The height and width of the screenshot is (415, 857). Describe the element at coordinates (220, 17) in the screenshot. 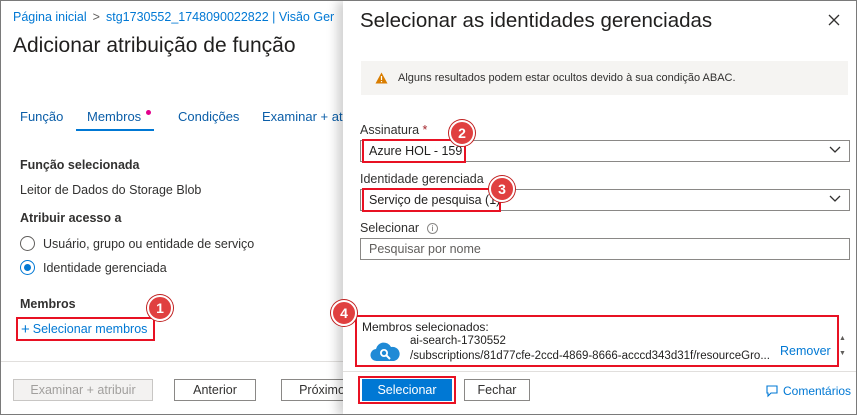

I see `breadcrumb-resource: stg1730552_1748090022822 | Visão Ger` at that location.